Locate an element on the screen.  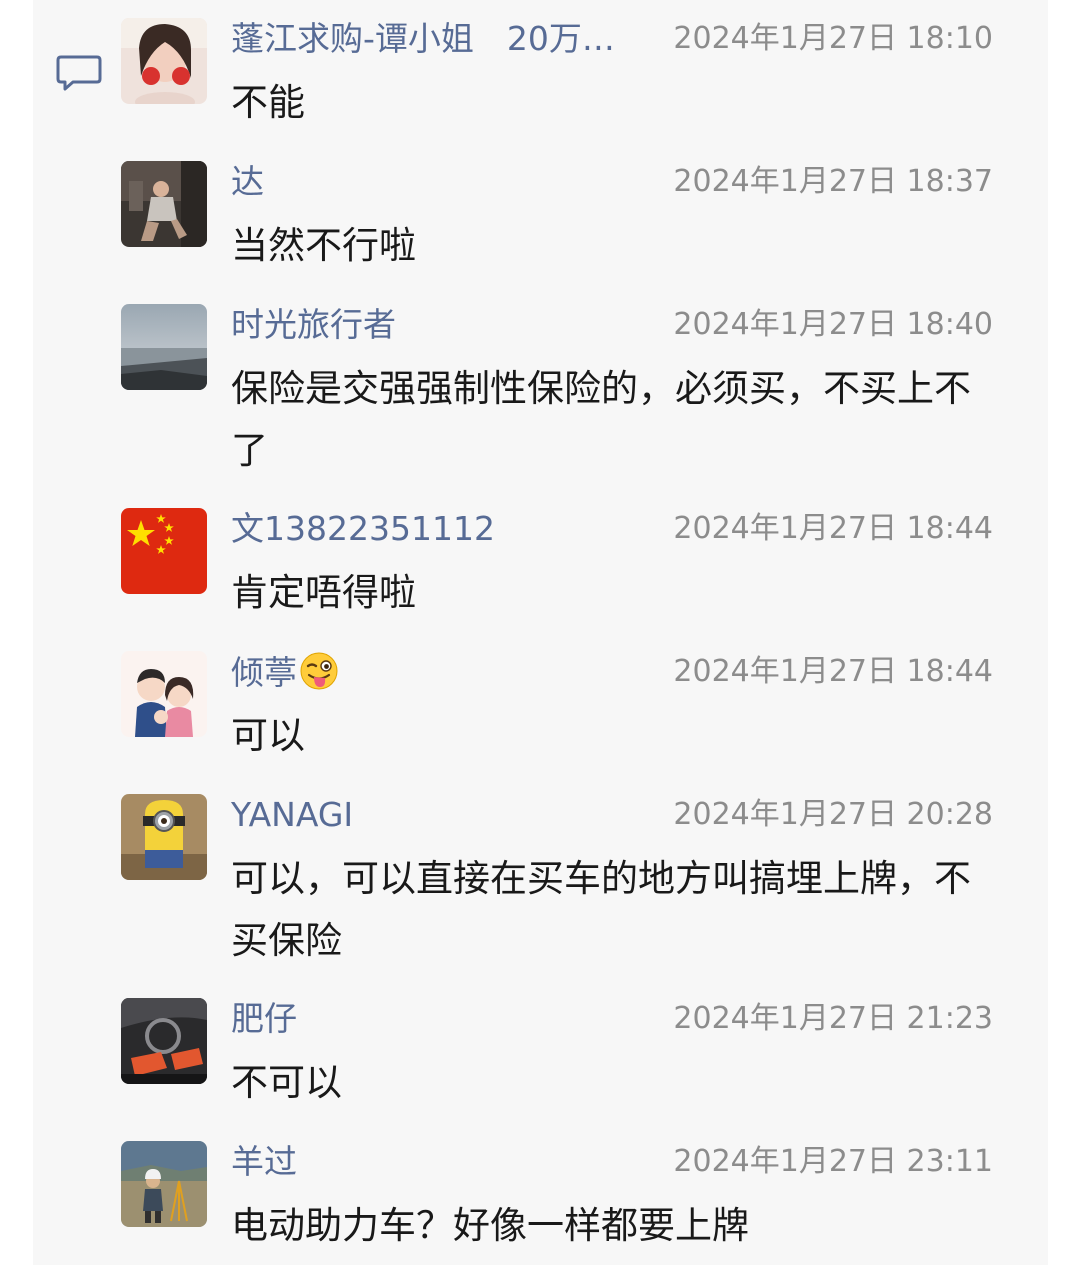
cartoon-avatar-icon is located at coordinates (164, 694).